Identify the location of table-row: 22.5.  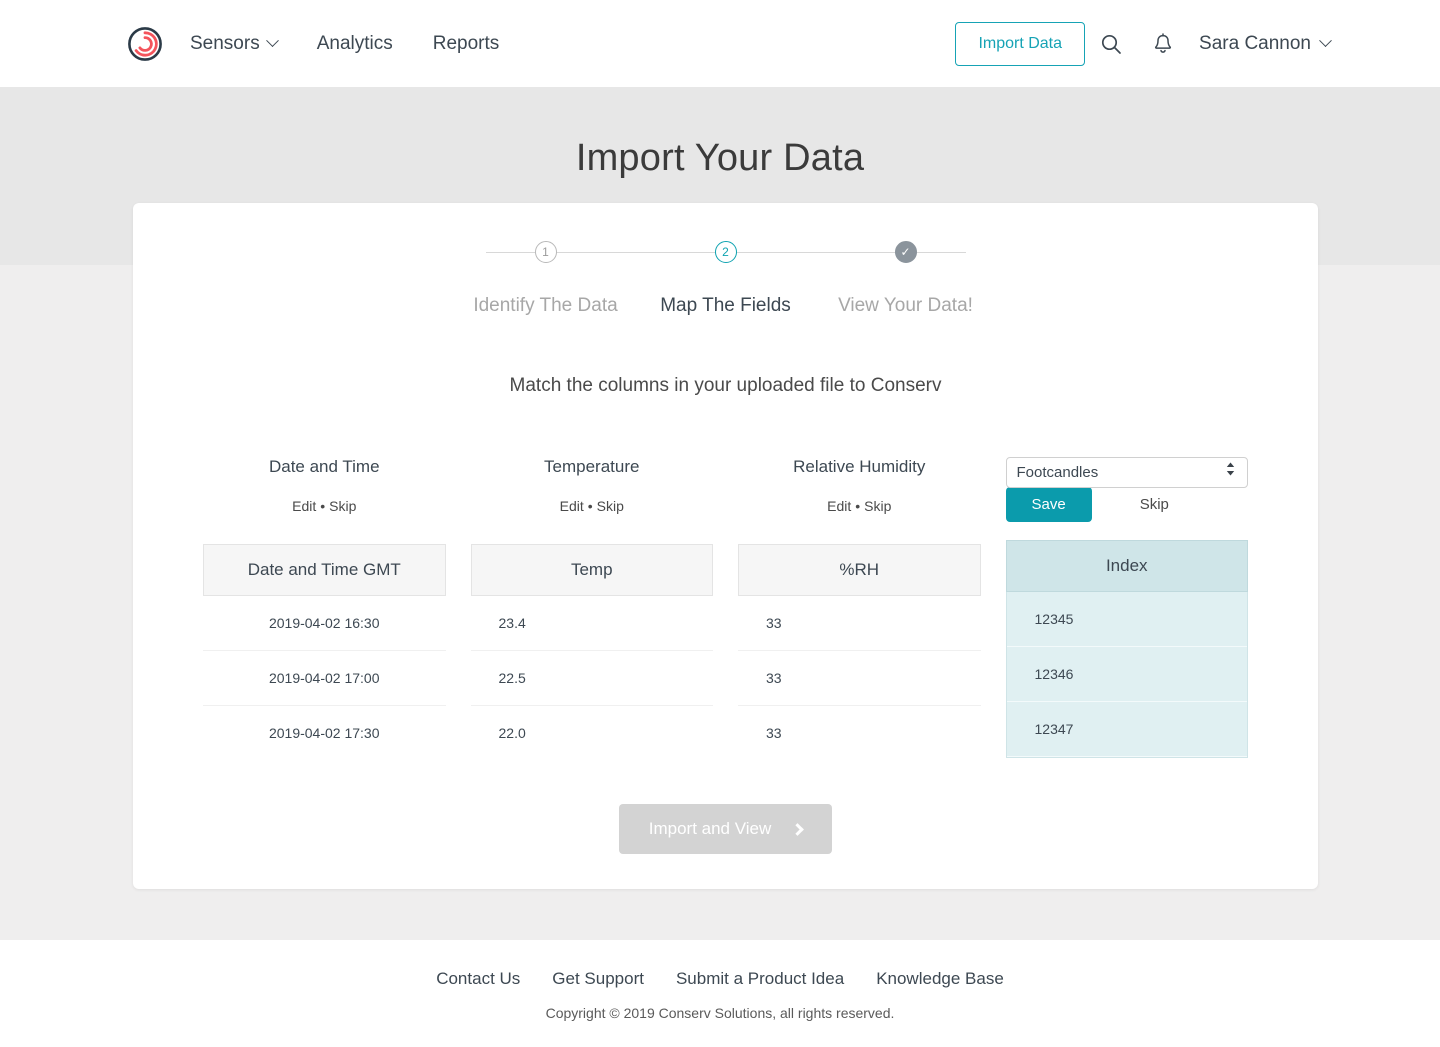
(591, 678).